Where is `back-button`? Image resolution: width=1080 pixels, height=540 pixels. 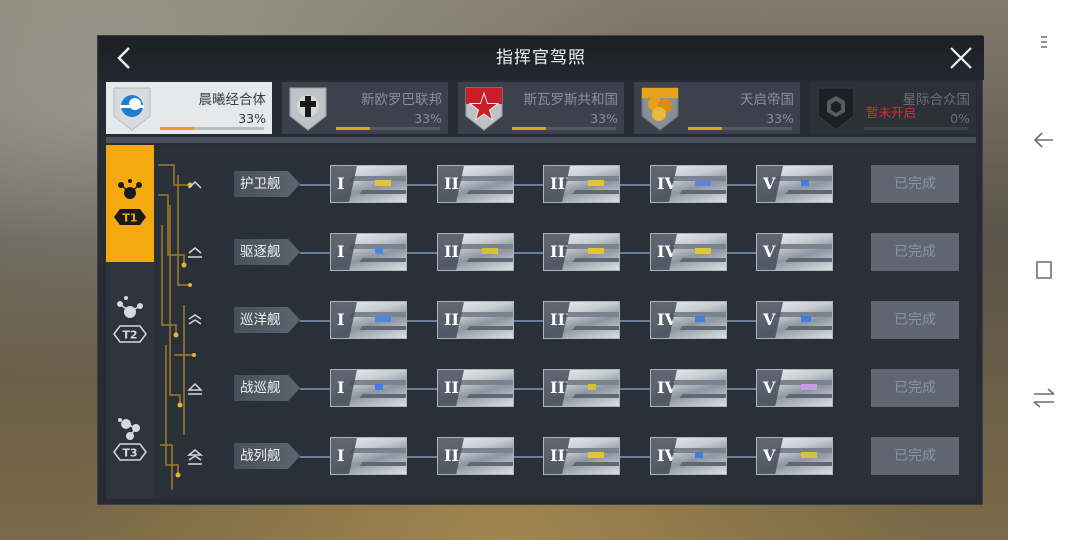
back-button is located at coordinates (125, 58).